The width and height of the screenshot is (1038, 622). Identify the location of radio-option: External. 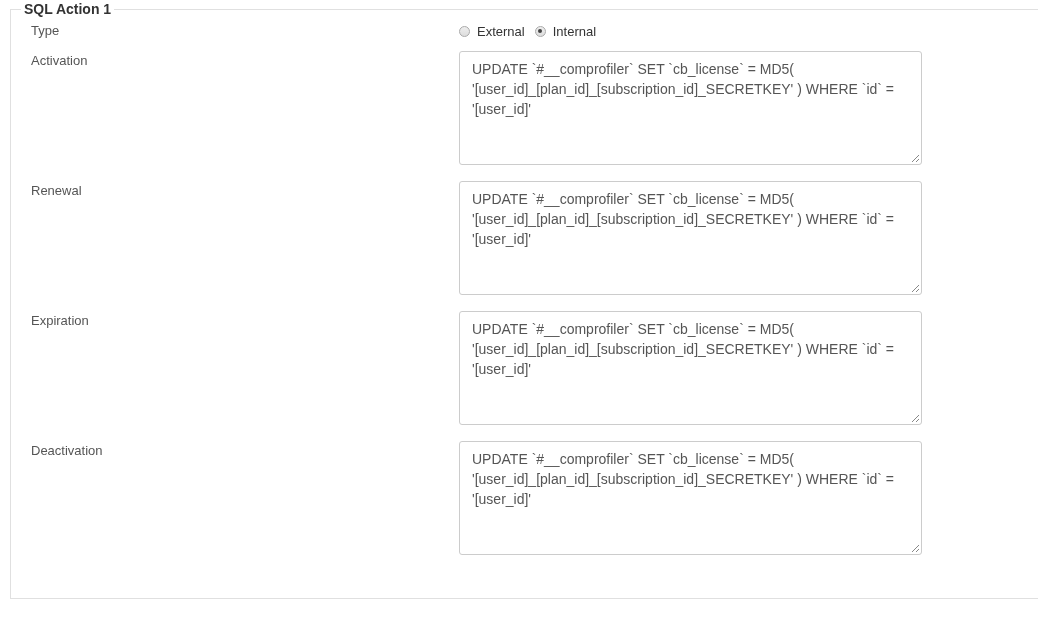
(492, 31).